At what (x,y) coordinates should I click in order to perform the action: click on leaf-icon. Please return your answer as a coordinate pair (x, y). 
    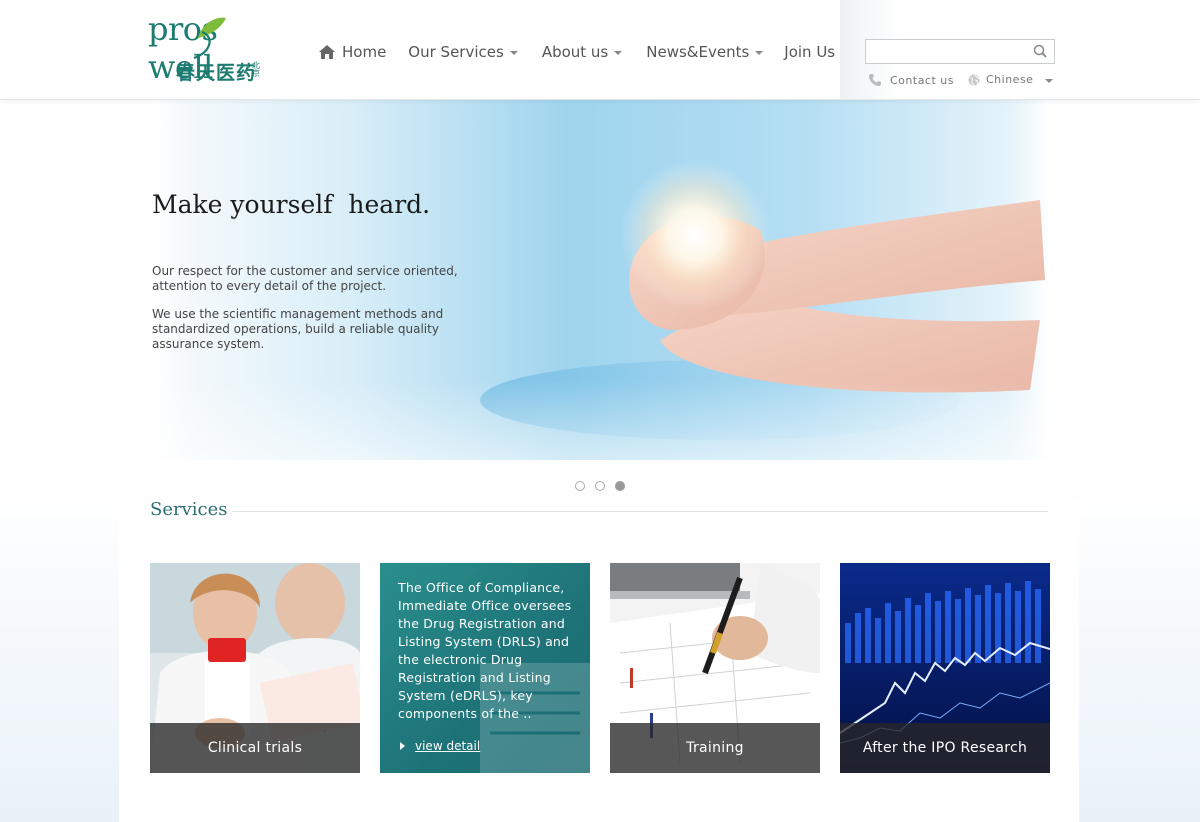
    Looking at the image, I should click on (209, 38).